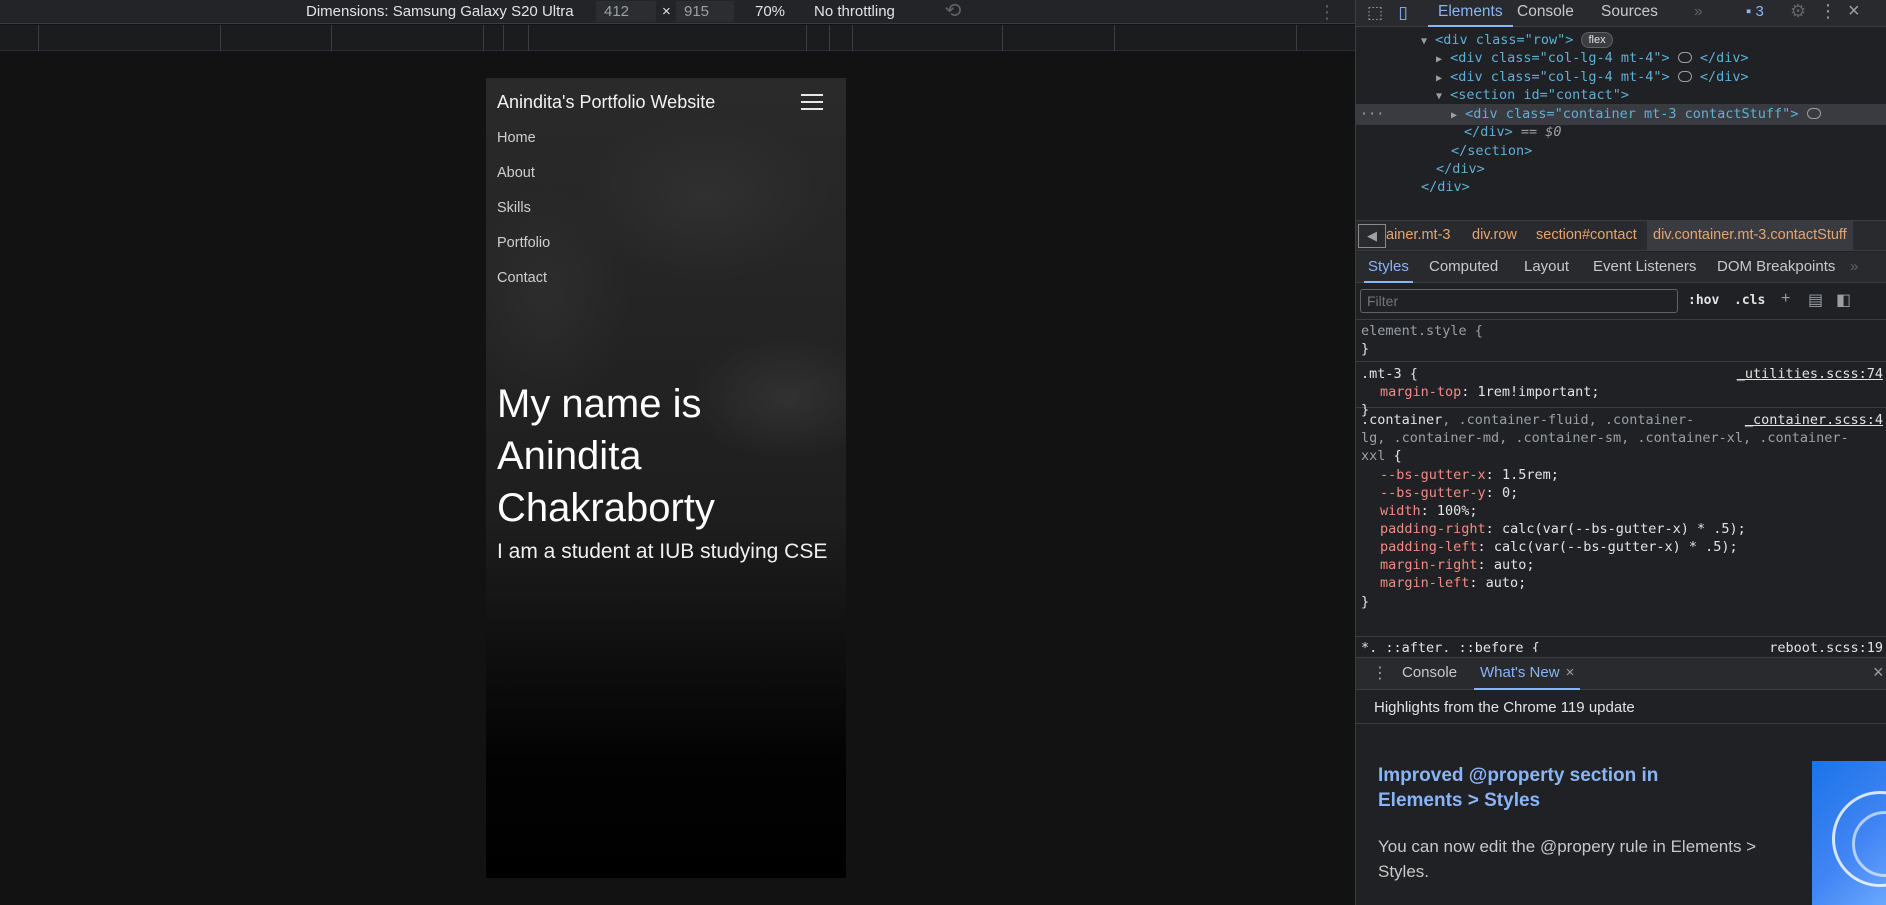 Image resolution: width=1886 pixels, height=905 pixels. What do you see at coordinates (1429, 565) in the screenshot?
I see `css-property: margin-right` at bounding box center [1429, 565].